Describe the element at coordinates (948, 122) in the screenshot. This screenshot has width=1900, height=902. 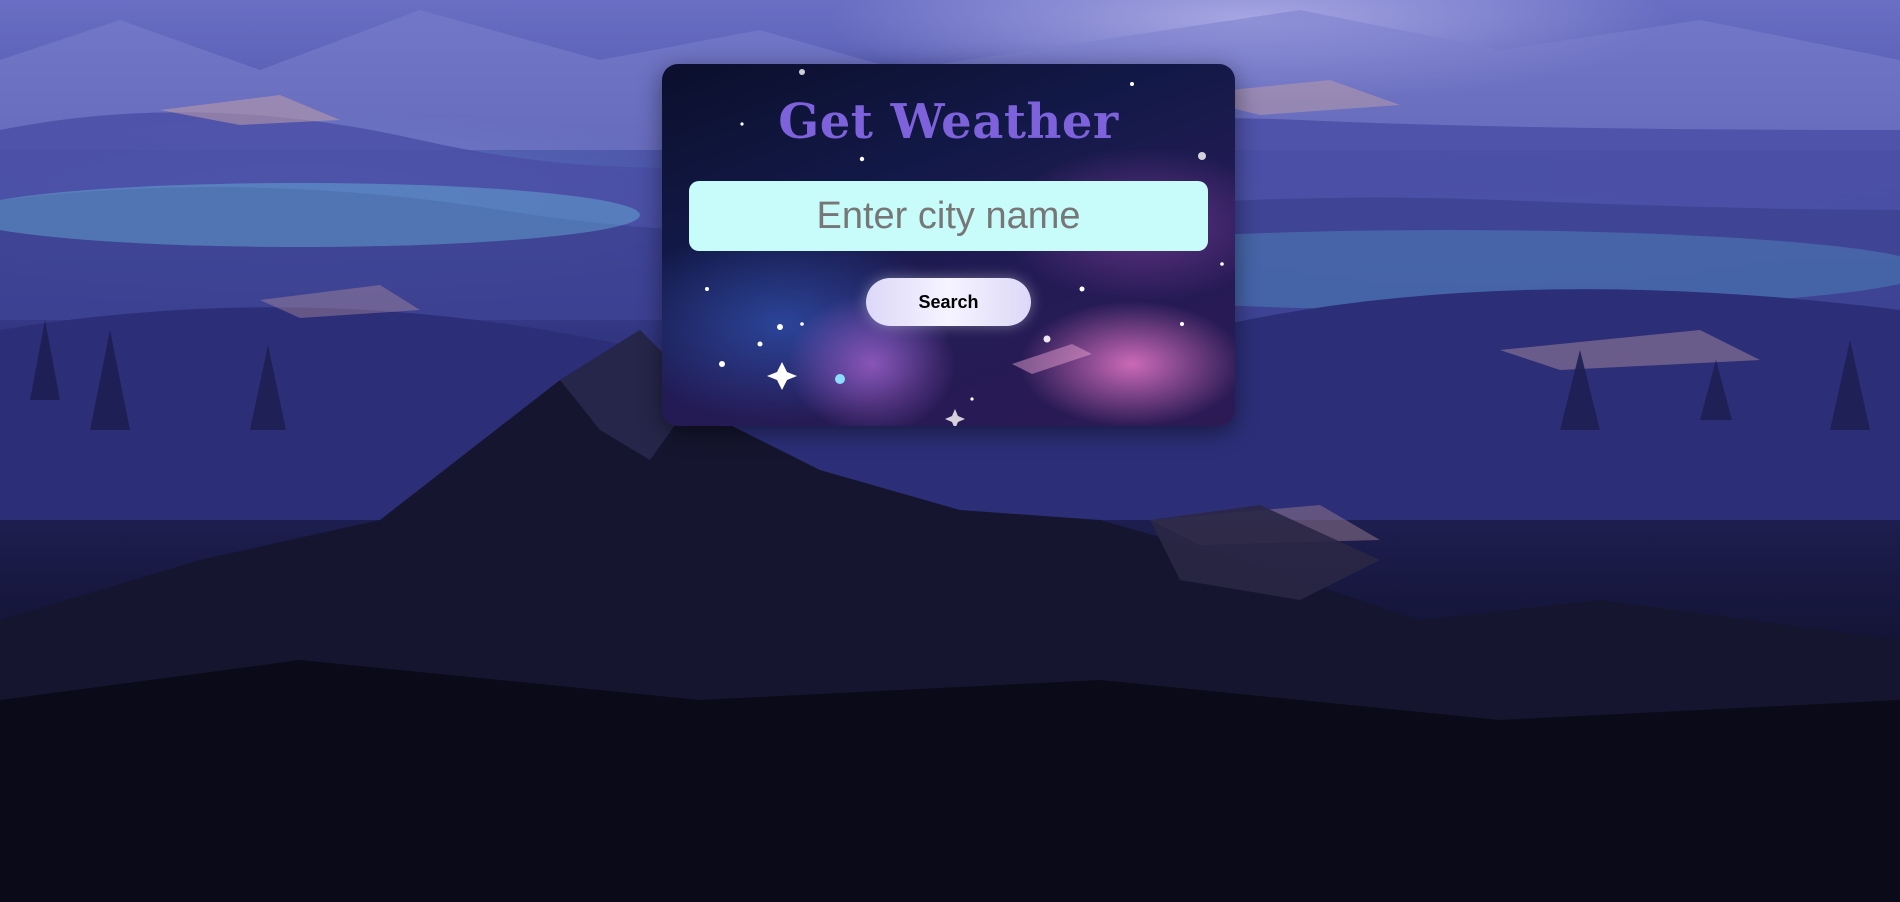
I see `page-title: Get Weather` at that location.